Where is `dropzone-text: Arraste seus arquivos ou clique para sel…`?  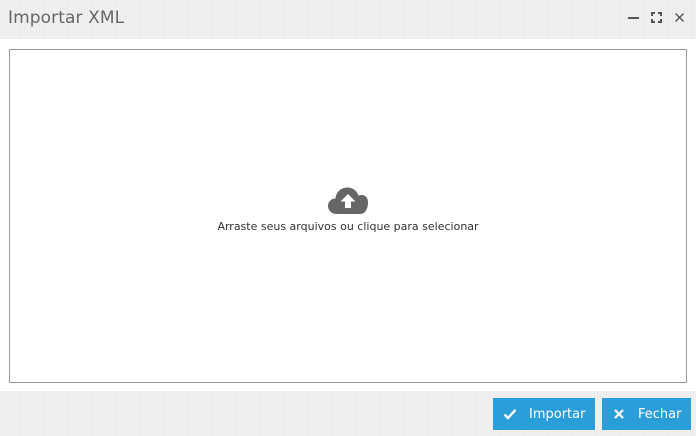
dropzone-text: Arraste seus arquivos ou clique para sel… is located at coordinates (348, 226).